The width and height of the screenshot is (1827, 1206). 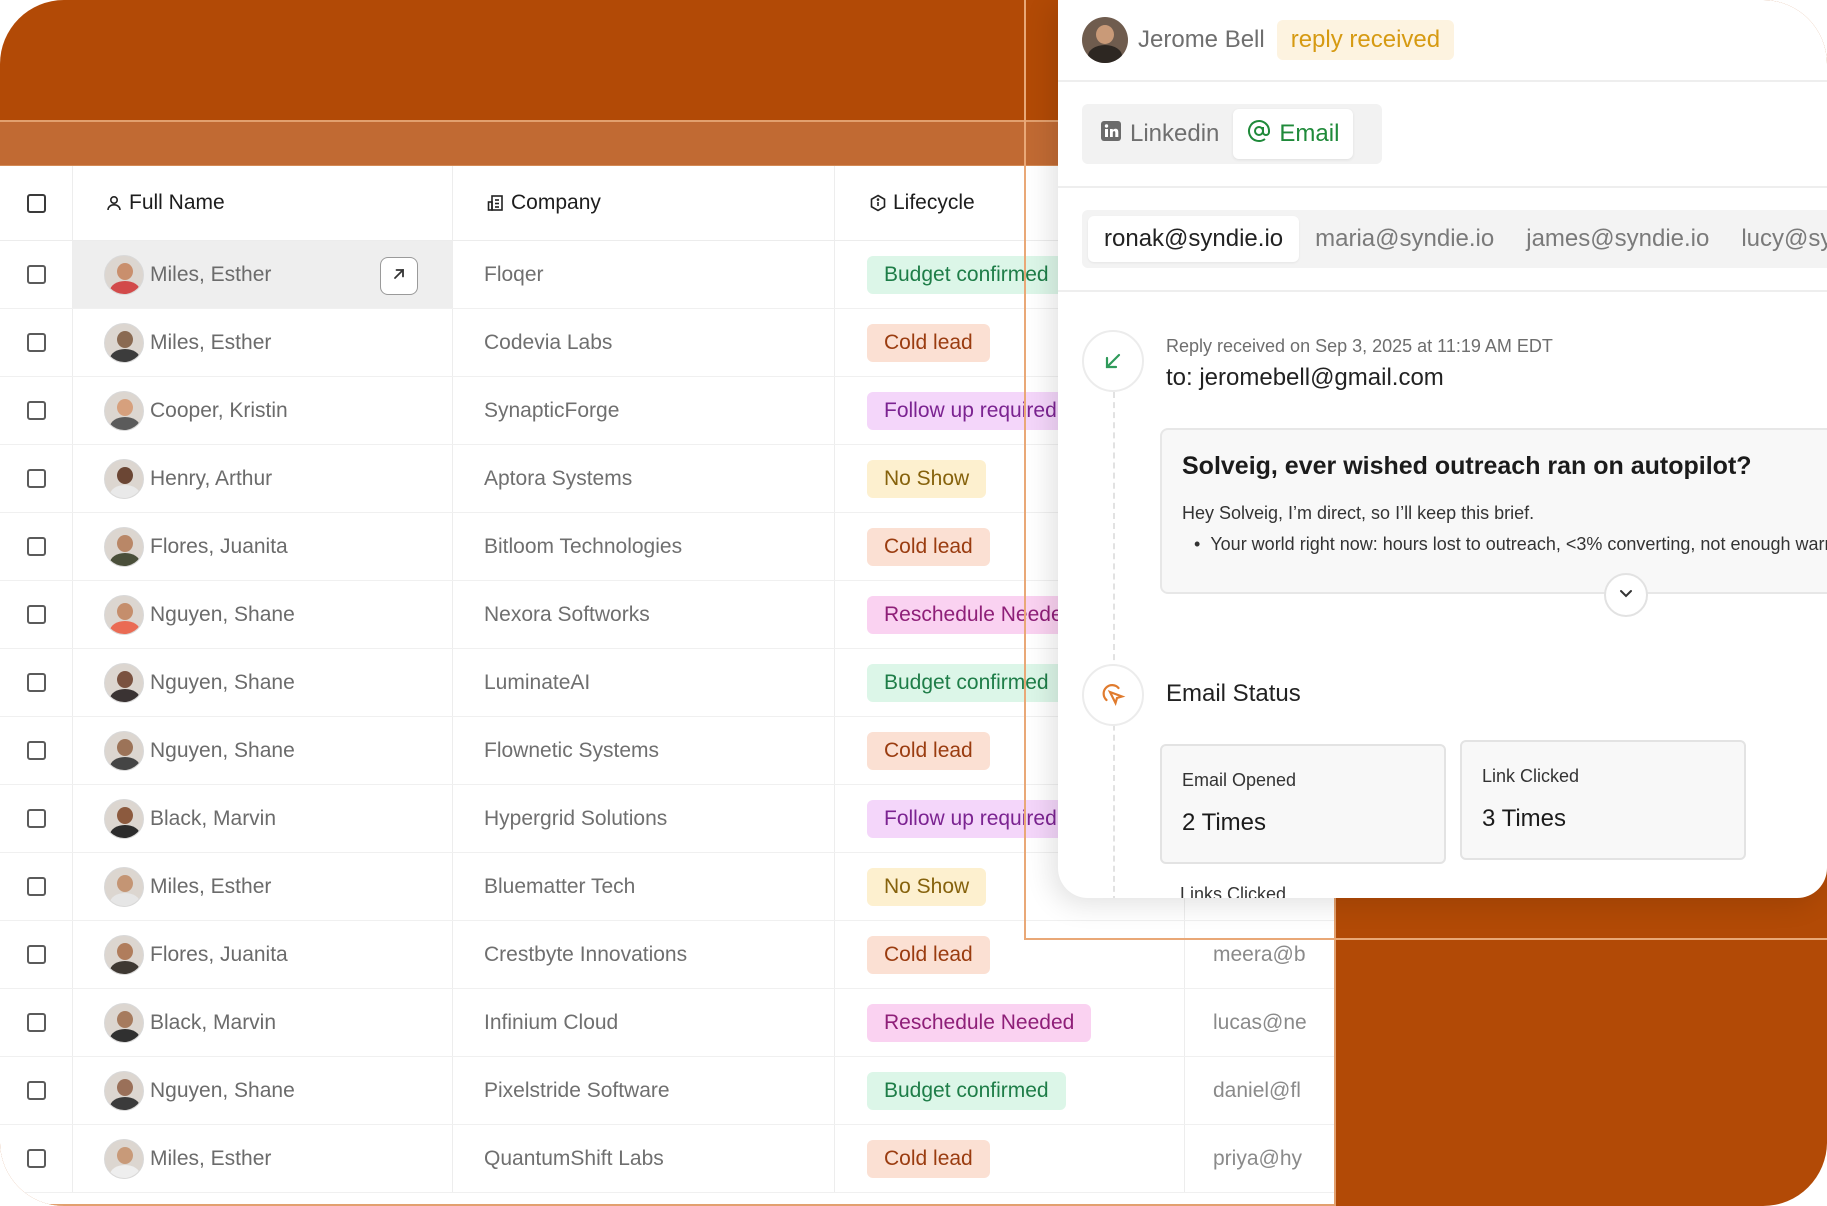 I want to click on company-name: Nexora Softworks, so click(x=567, y=614).